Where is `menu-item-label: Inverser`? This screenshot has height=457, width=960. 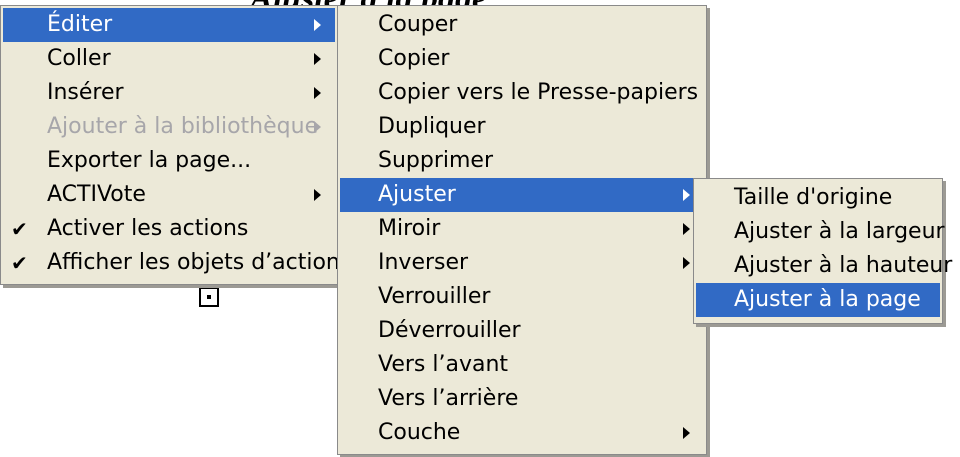
menu-item-label: Inverser is located at coordinates (423, 262).